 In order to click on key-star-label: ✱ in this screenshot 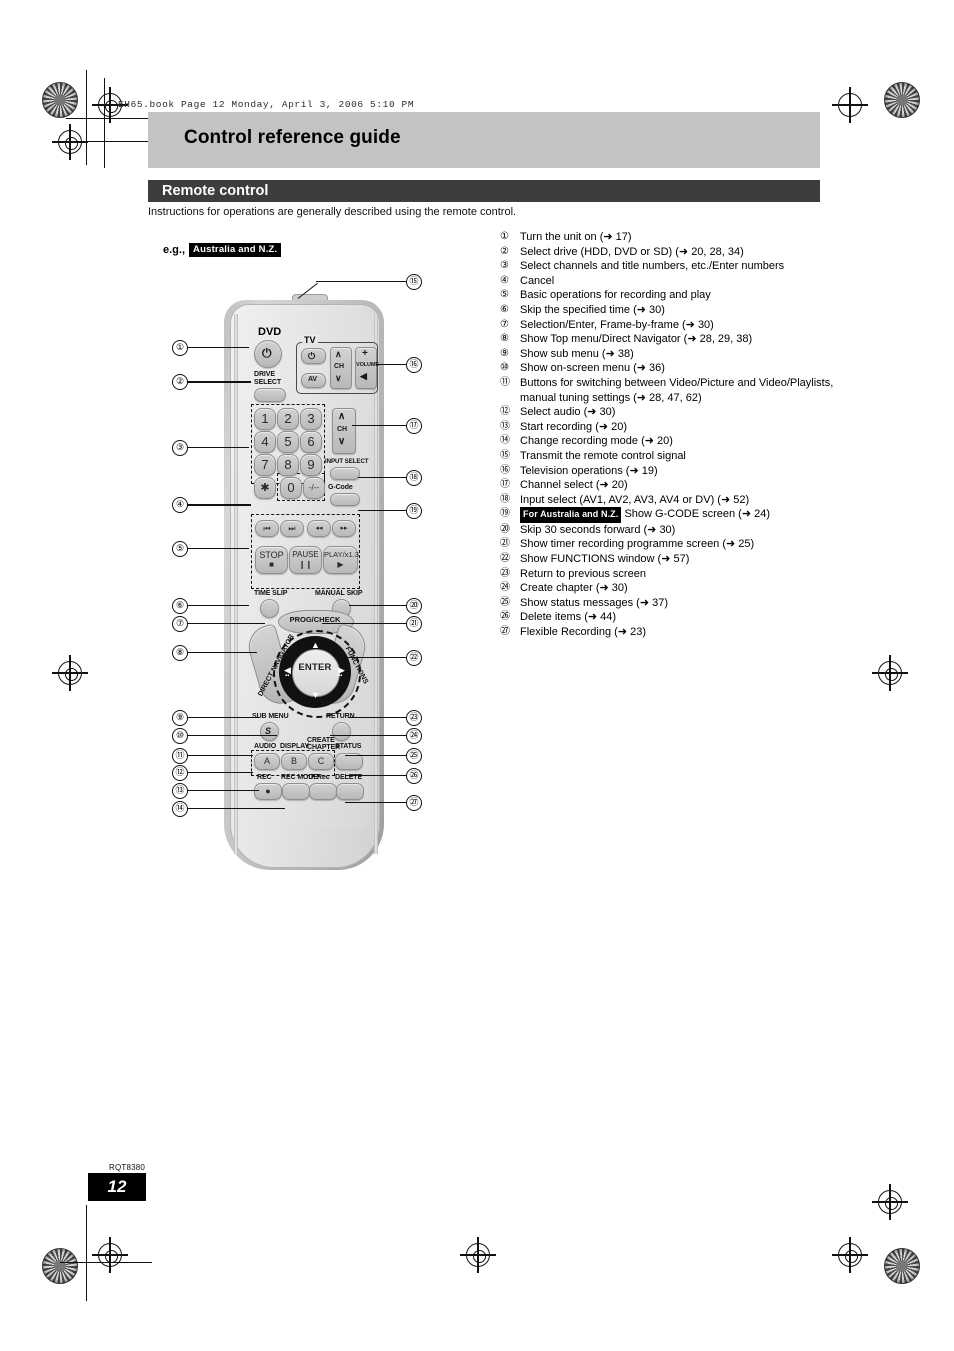, I will do `click(265, 488)`.